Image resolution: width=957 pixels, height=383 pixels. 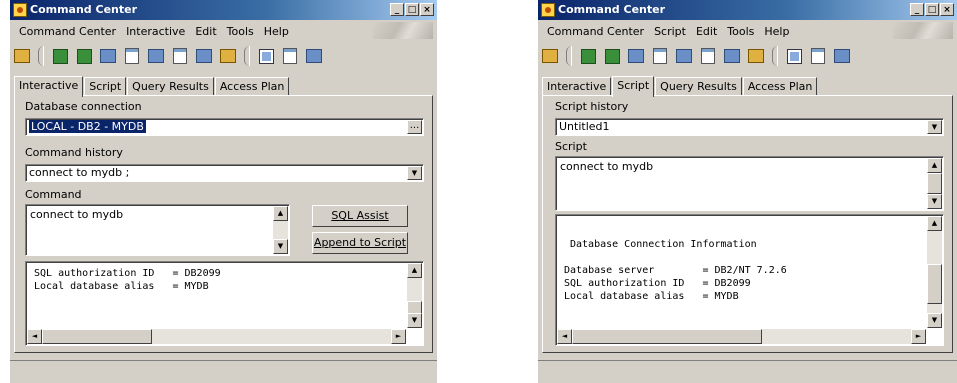 What do you see at coordinates (571, 146) in the screenshot?
I see `script-label: Script` at bounding box center [571, 146].